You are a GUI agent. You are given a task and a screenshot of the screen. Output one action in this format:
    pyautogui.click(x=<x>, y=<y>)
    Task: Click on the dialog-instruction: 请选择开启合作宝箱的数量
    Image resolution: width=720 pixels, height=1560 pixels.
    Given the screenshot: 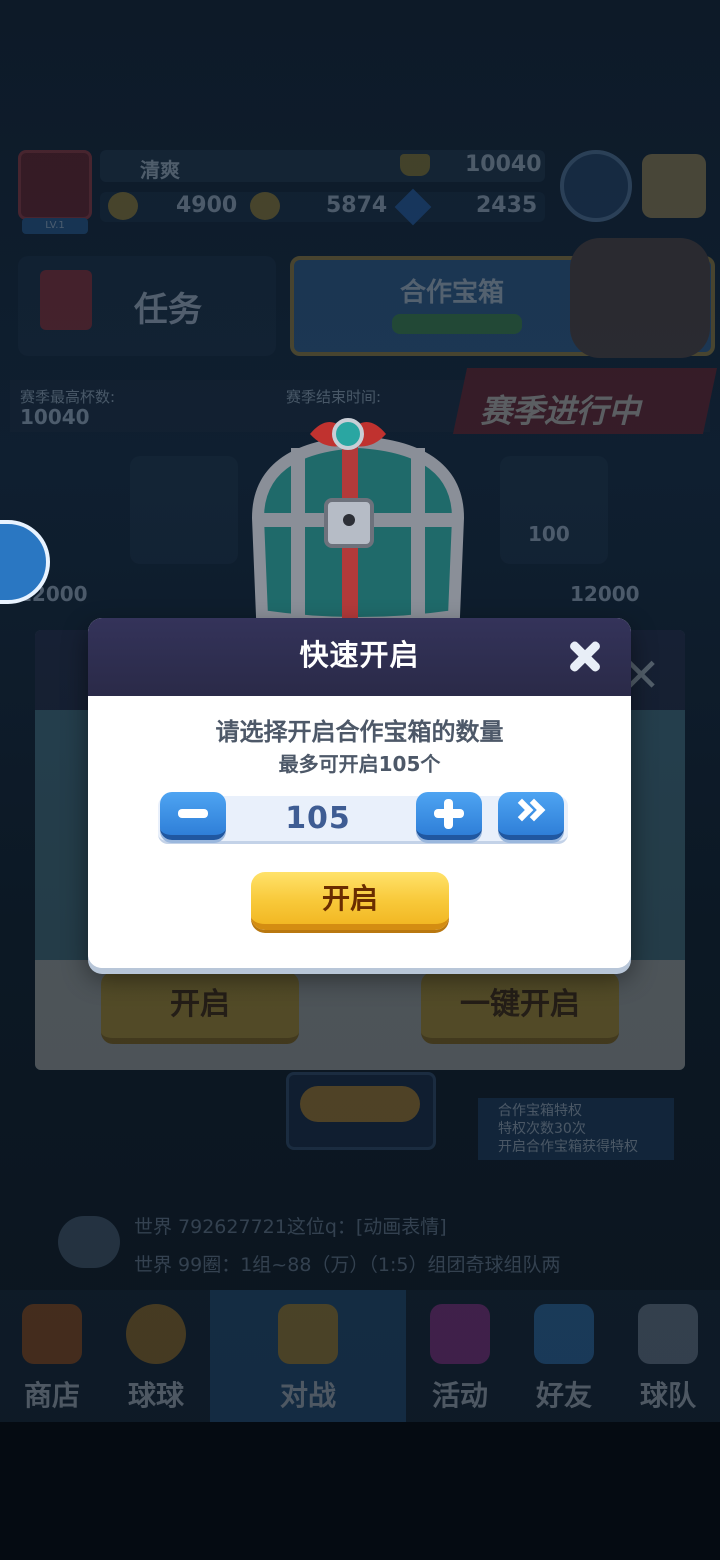 What is the action you would take?
    pyautogui.click(x=359, y=732)
    